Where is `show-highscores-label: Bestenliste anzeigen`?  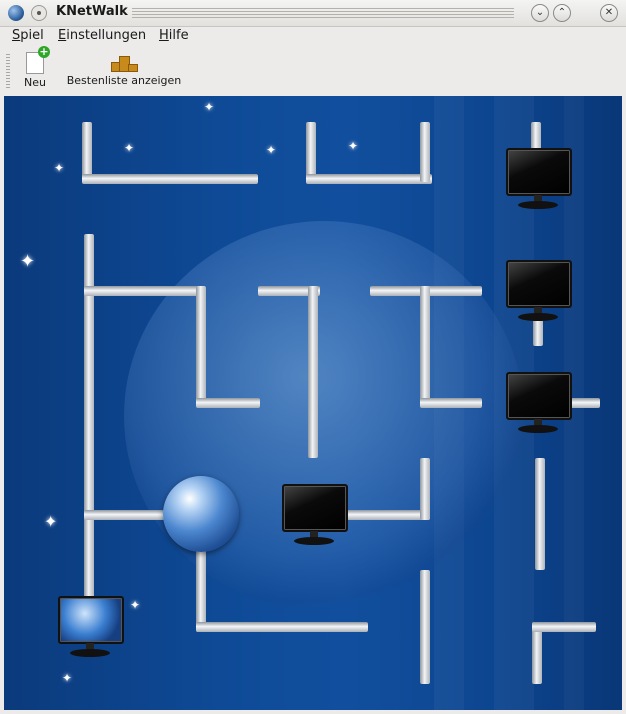 show-highscores-label: Bestenliste anzeigen is located at coordinates (124, 80).